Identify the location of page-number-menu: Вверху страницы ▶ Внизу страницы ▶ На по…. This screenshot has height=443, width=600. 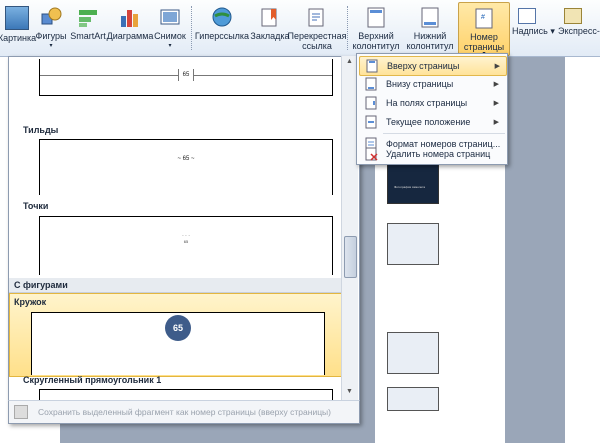
(432, 109).